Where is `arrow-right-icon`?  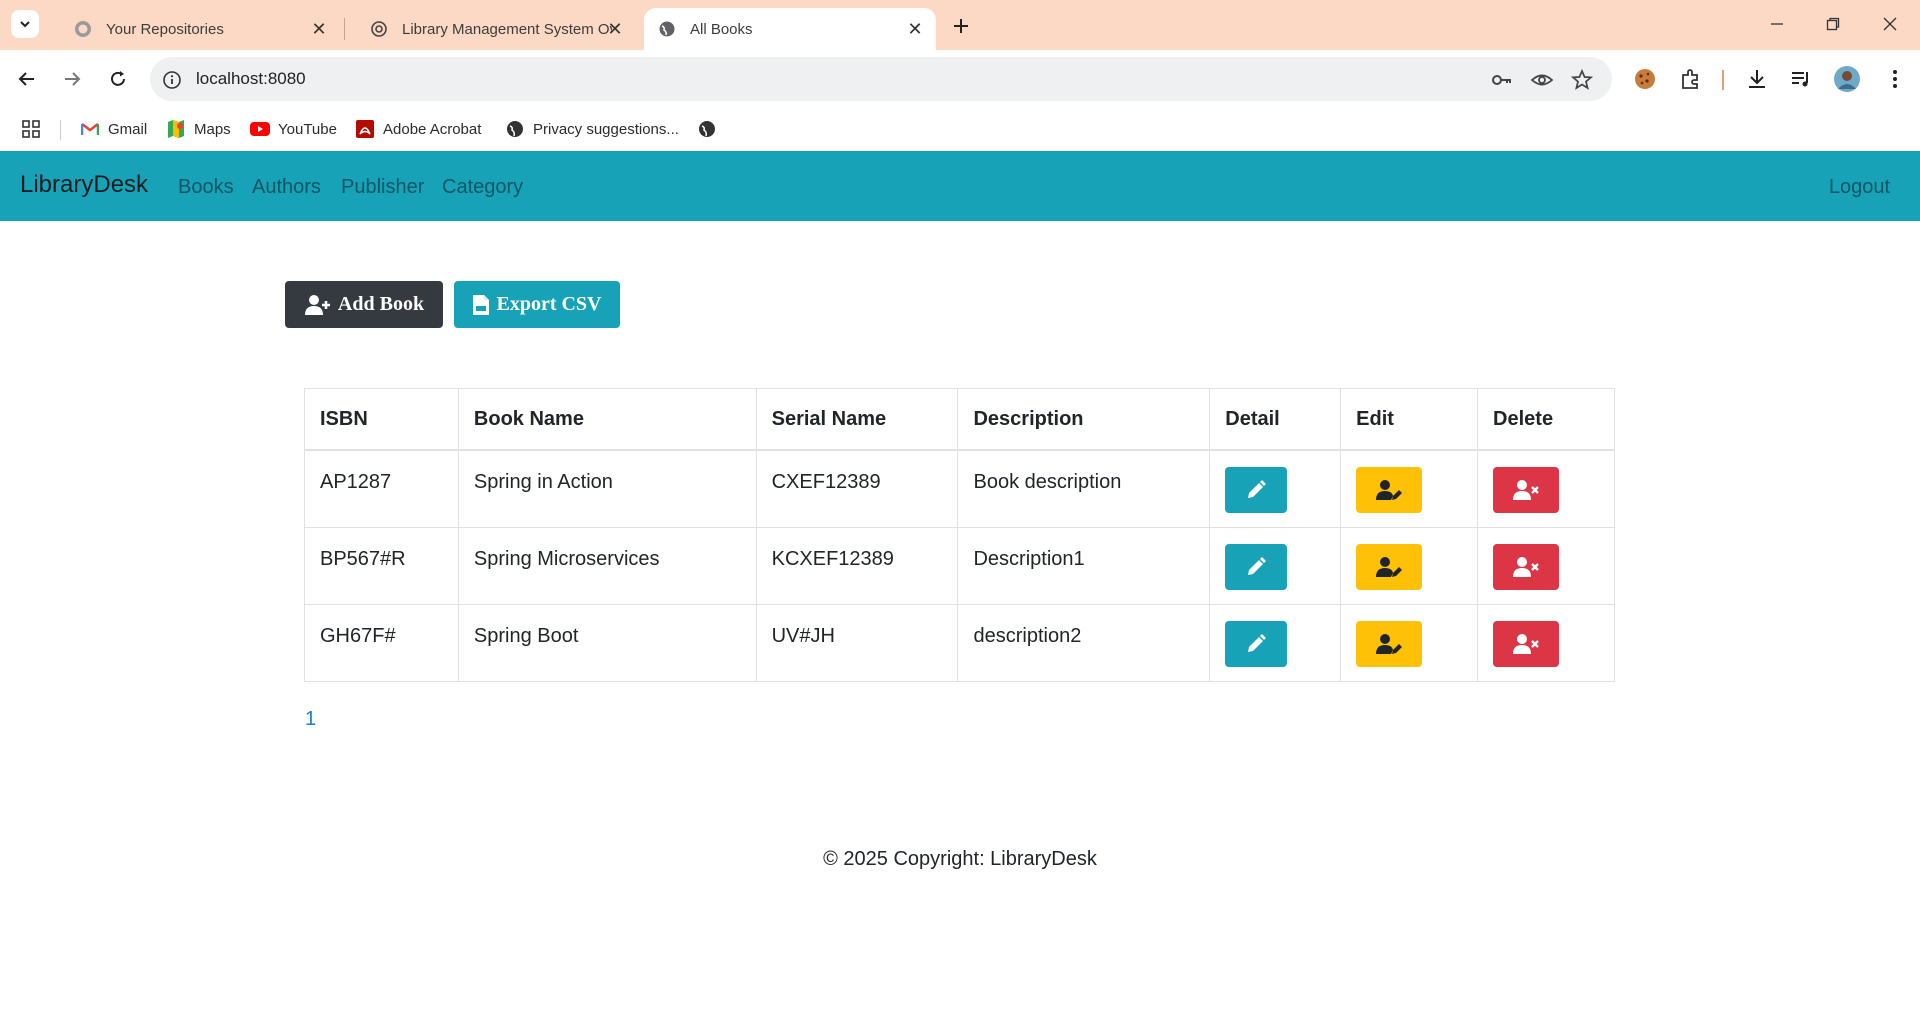 arrow-right-icon is located at coordinates (73, 79).